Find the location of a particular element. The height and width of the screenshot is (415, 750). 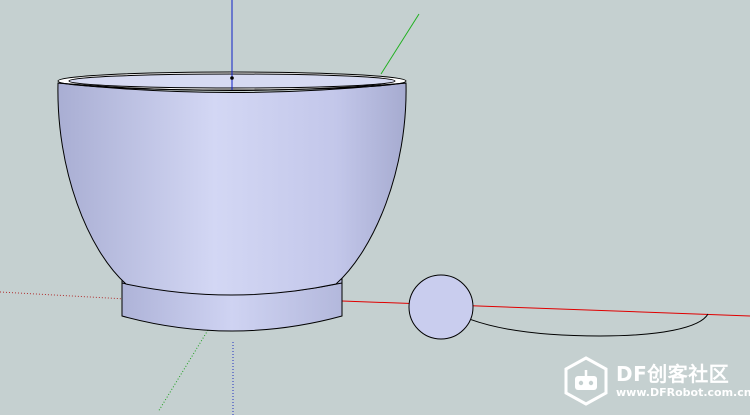

origin-point is located at coordinates (232, 78).